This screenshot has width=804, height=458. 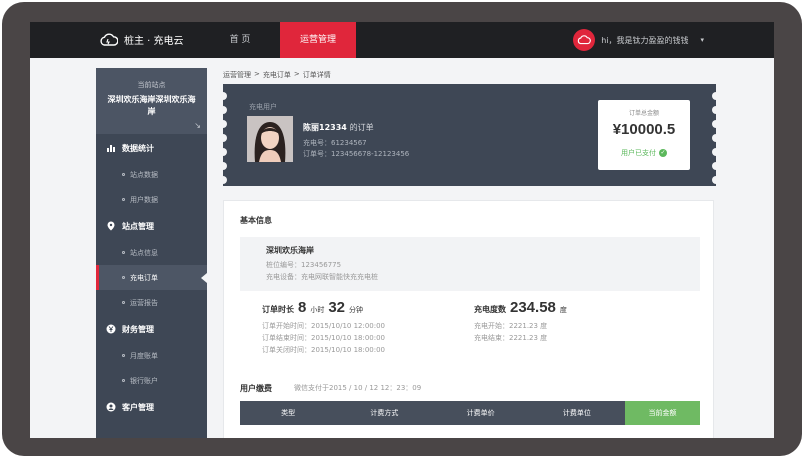 What do you see at coordinates (197, 125) in the screenshot?
I see `expand-icon: ↘` at bounding box center [197, 125].